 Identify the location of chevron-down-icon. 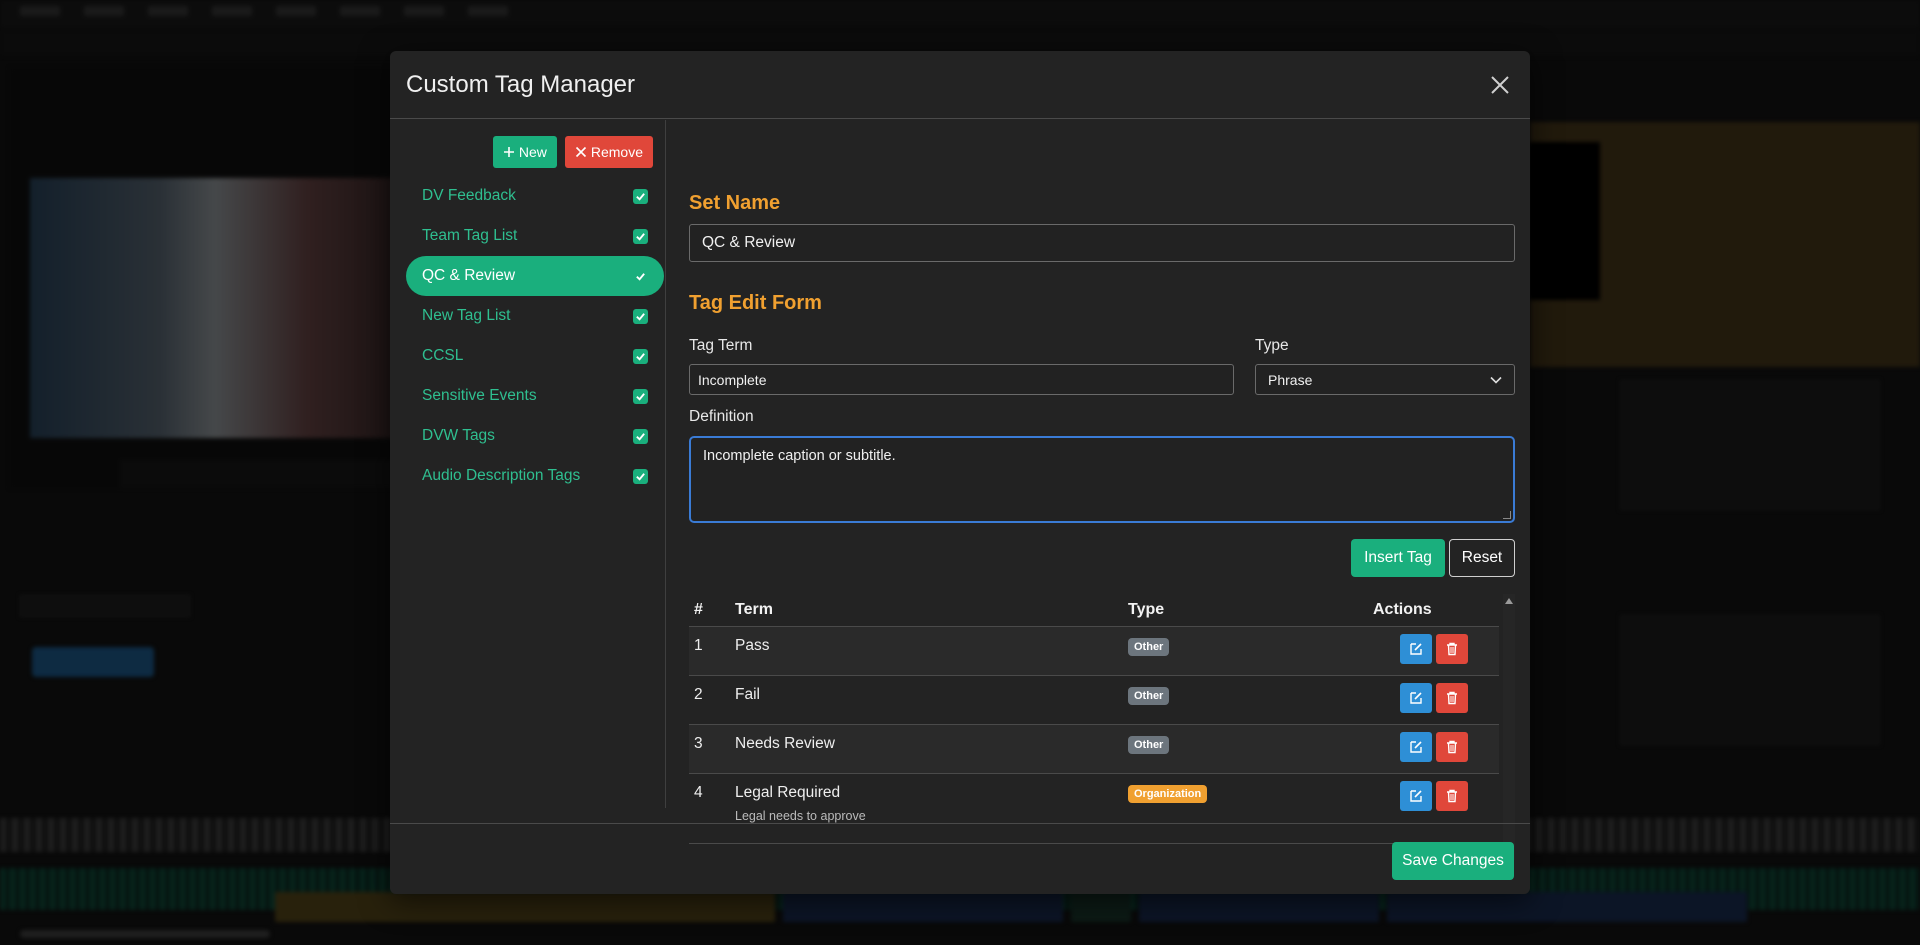
(1496, 380).